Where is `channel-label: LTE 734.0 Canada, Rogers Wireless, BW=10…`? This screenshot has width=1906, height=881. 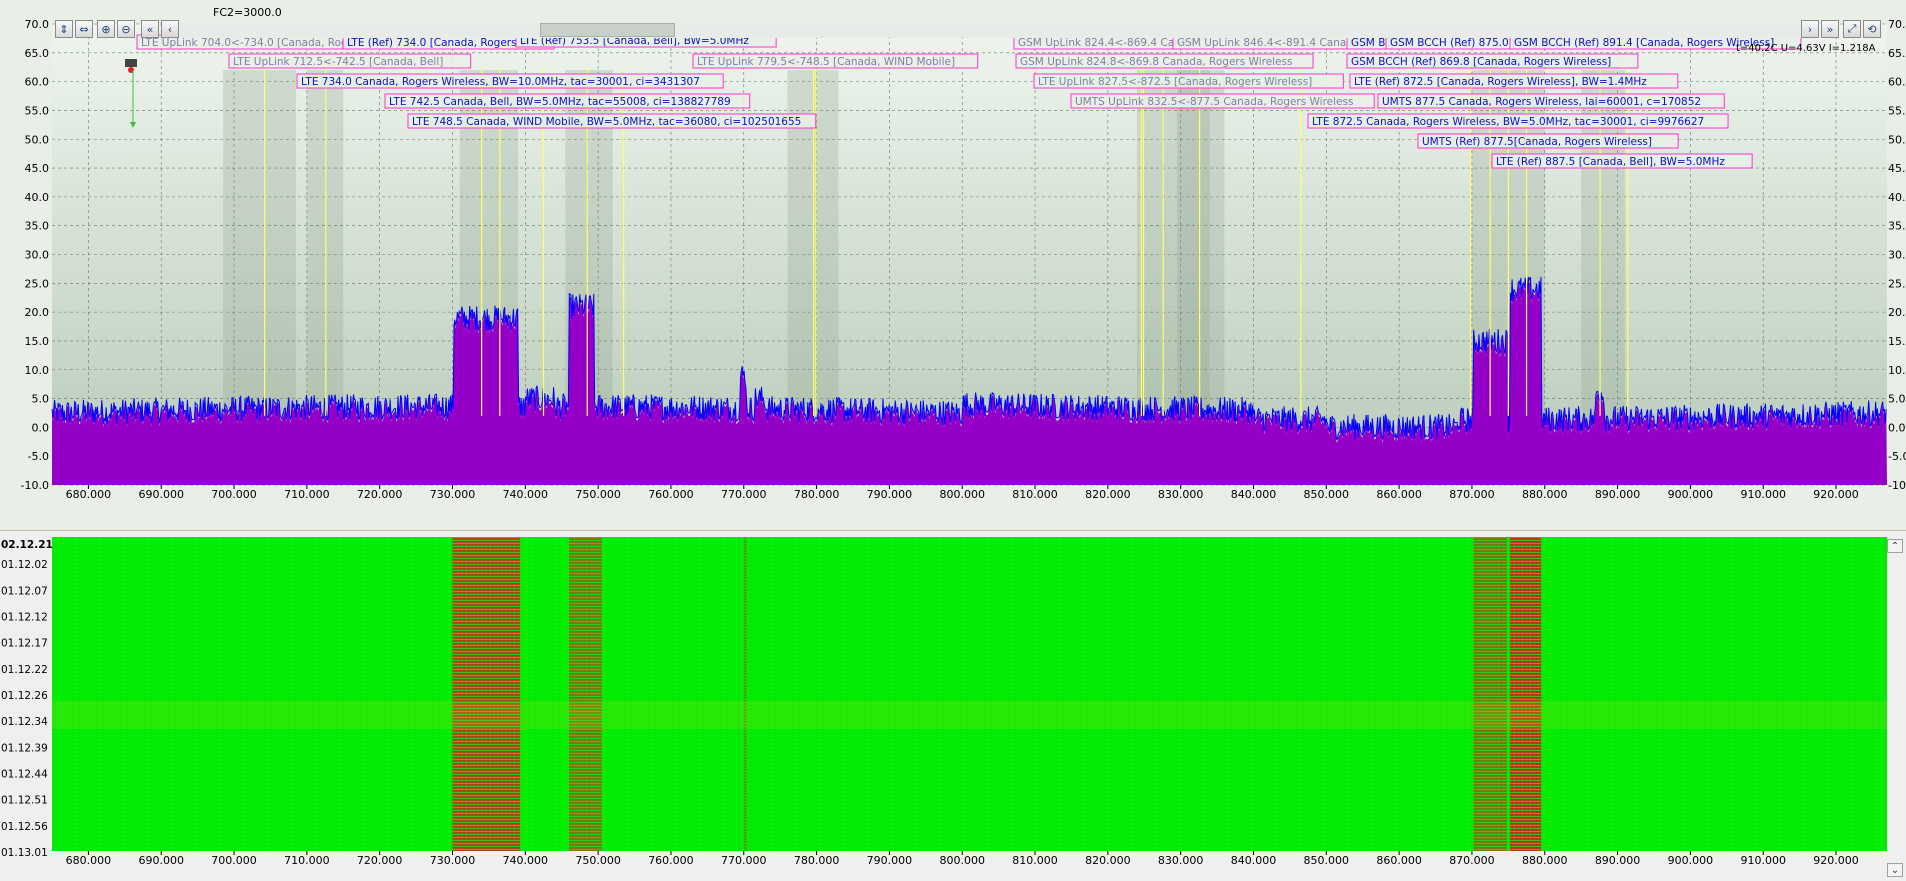
channel-label: LTE 734.0 Canada, Rogers Wireless, BW=10… is located at coordinates (510, 81).